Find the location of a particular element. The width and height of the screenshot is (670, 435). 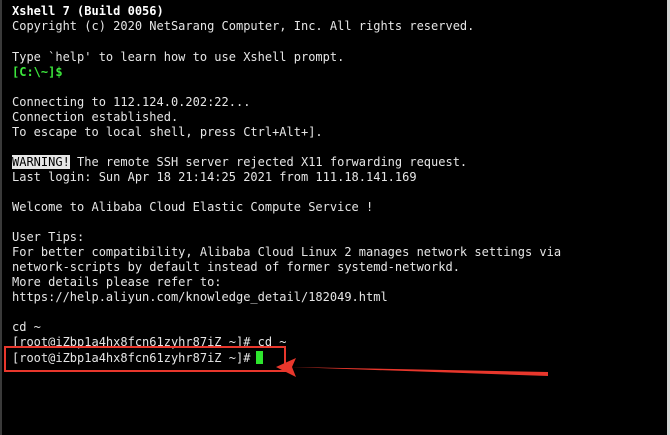

annotation-arrow-icon is located at coordinates (412, 367).